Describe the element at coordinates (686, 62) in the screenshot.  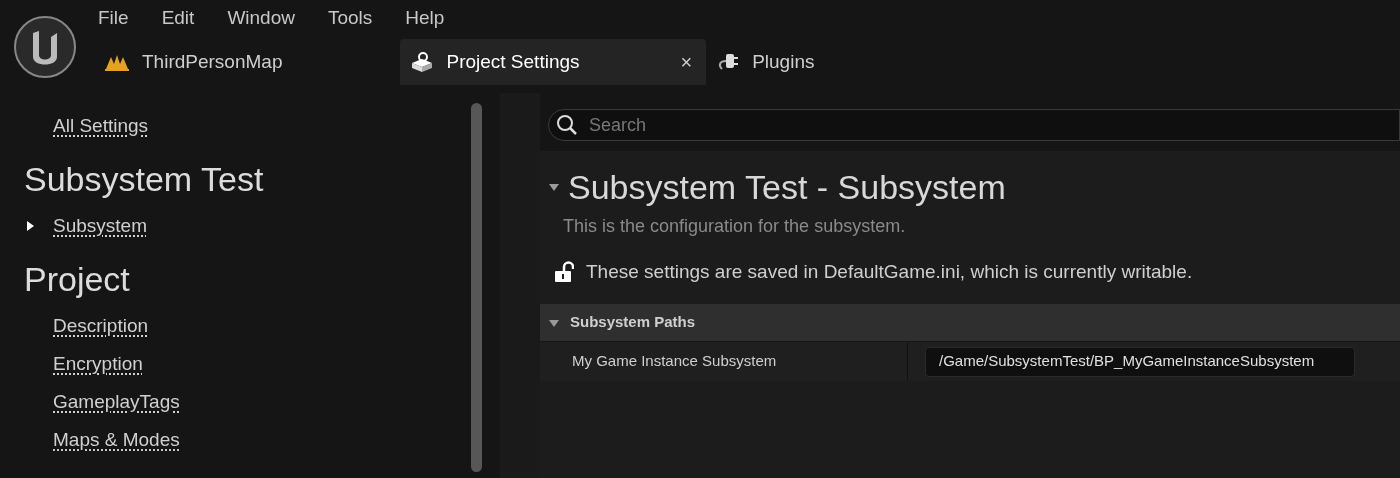
I see `close-icon: ×` at that location.